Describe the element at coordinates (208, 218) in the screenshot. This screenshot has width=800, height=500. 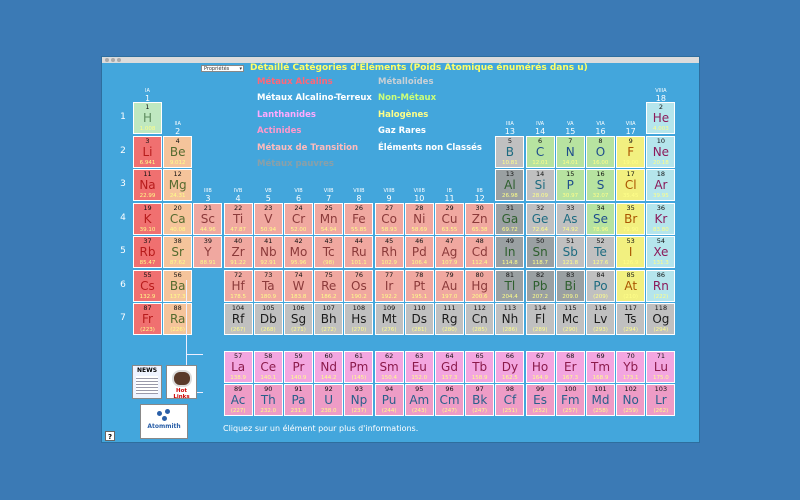
I see `element-cell-sc: 21 Sc 44.96` at that location.